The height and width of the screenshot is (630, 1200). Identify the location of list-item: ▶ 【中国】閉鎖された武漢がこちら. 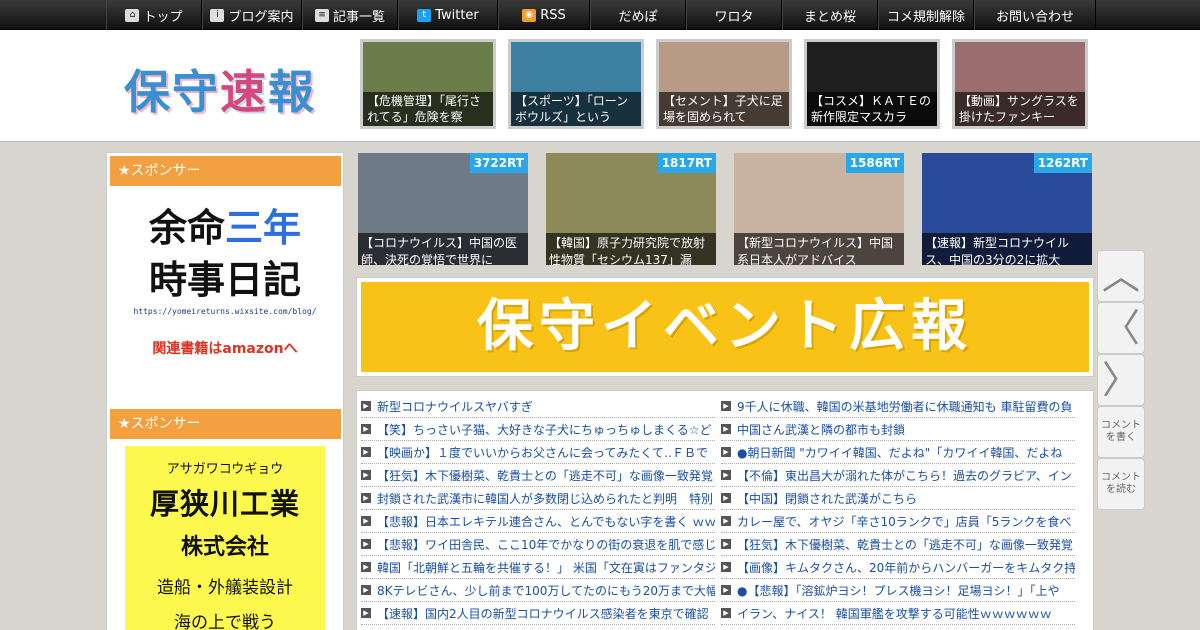
(898, 498).